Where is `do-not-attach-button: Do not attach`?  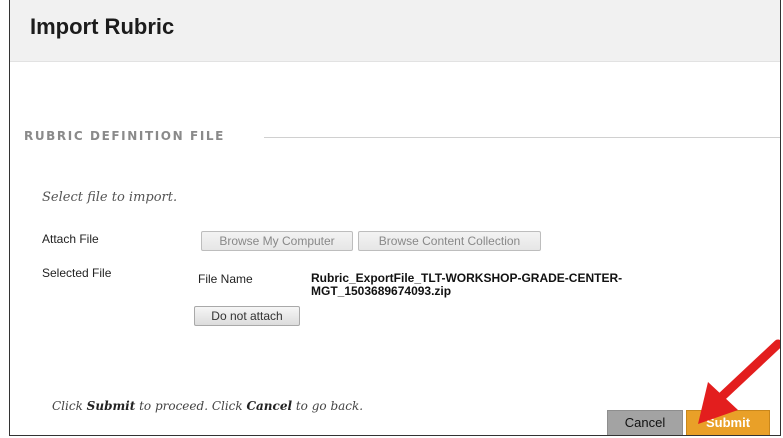 do-not-attach-button: Do not attach is located at coordinates (247, 316).